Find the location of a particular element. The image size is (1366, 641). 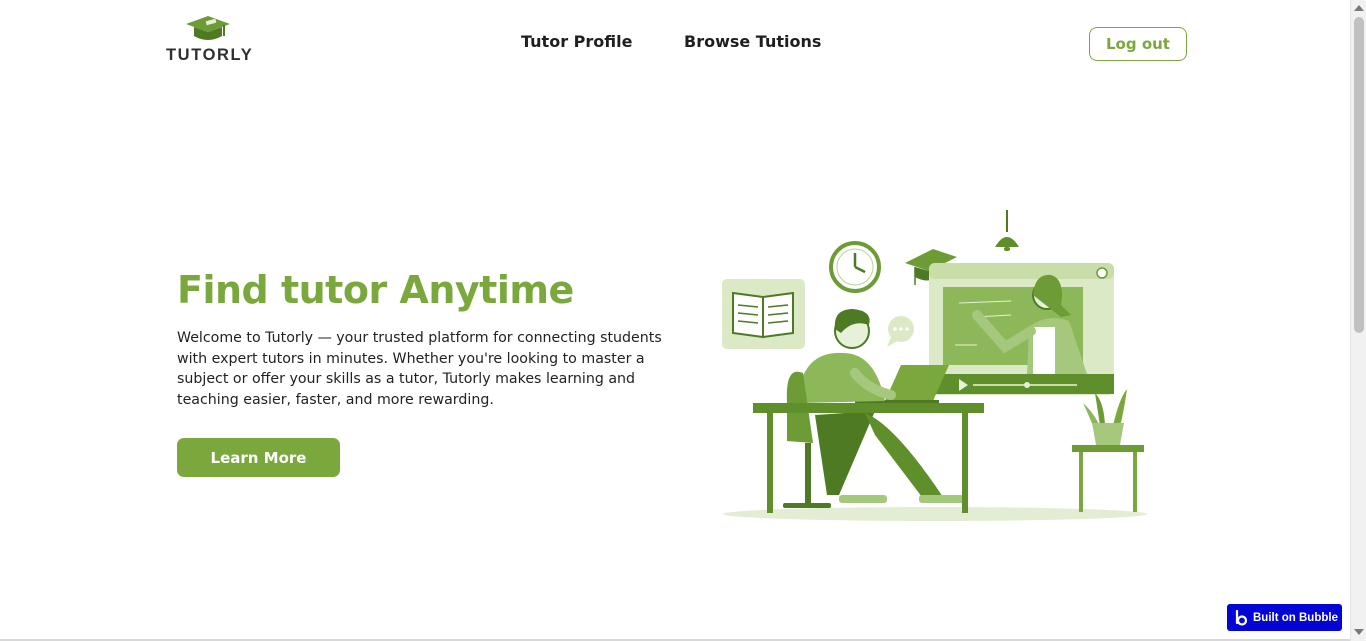

scrollbar-thumb is located at coordinates (1359, 175).